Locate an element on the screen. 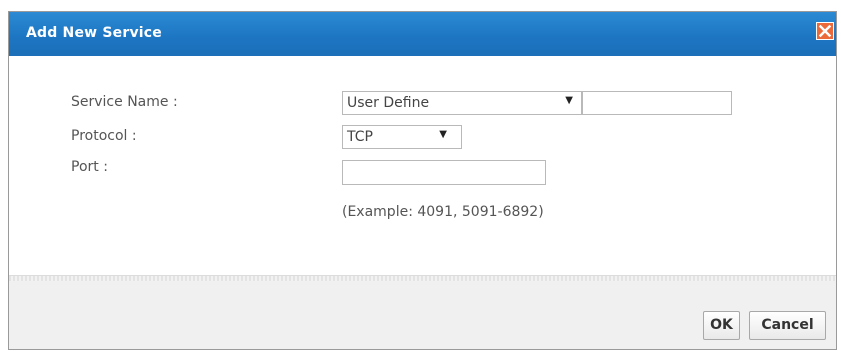 The image size is (841, 351). port-input is located at coordinates (444, 172).